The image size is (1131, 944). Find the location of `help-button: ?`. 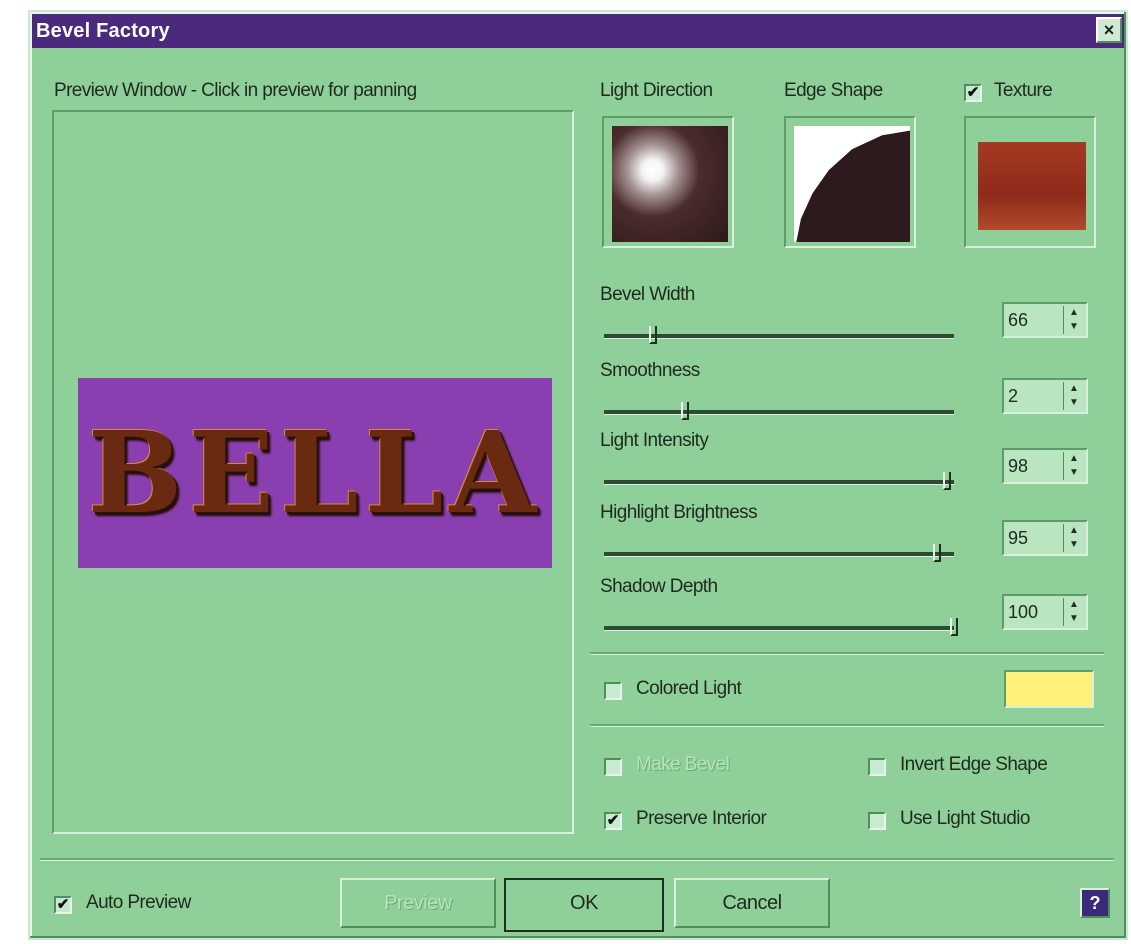

help-button: ? is located at coordinates (1095, 903).